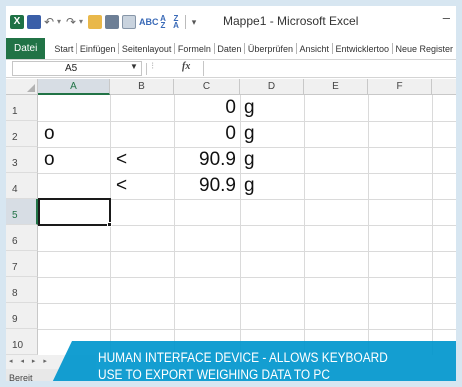 This screenshot has height=387, width=462. I want to click on tab-data: Daten, so click(229, 48).